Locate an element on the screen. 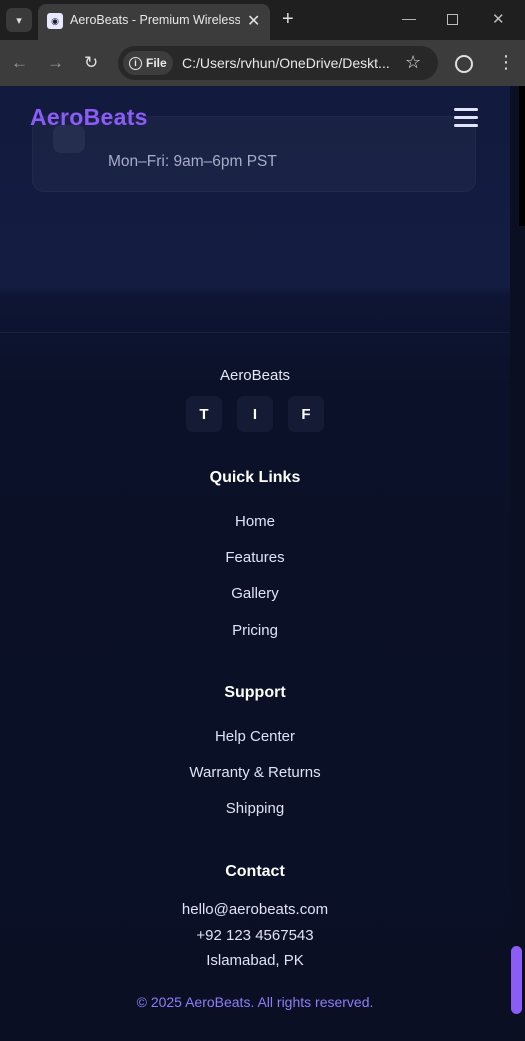 This screenshot has width=525, height=1041. scrollbar-track is located at coordinates (517, 563).